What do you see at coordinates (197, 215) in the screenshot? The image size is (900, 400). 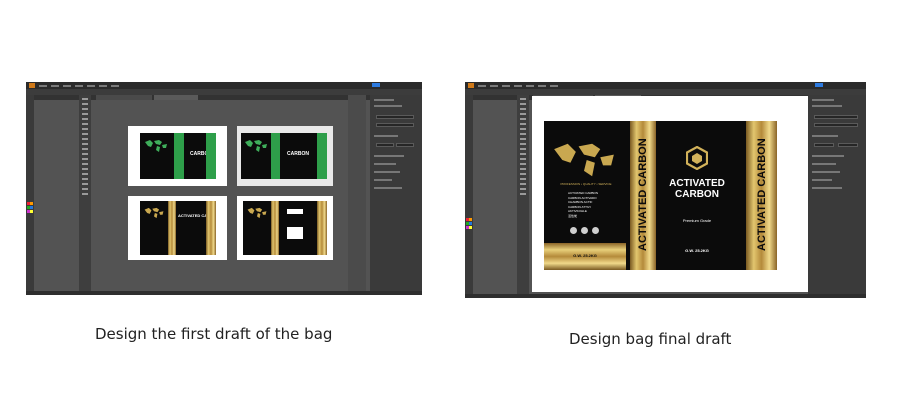 I see `bag-title: ACTIVATED CARBON` at bounding box center [197, 215].